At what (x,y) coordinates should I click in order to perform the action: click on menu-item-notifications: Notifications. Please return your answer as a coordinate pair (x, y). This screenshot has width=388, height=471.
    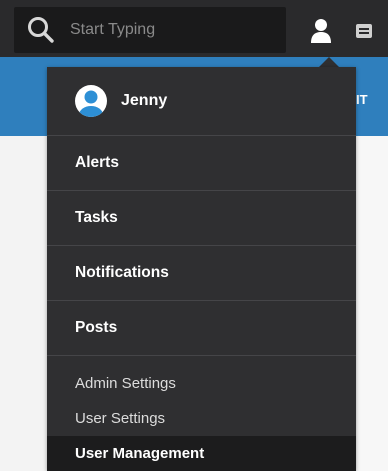
    Looking at the image, I should click on (201, 273).